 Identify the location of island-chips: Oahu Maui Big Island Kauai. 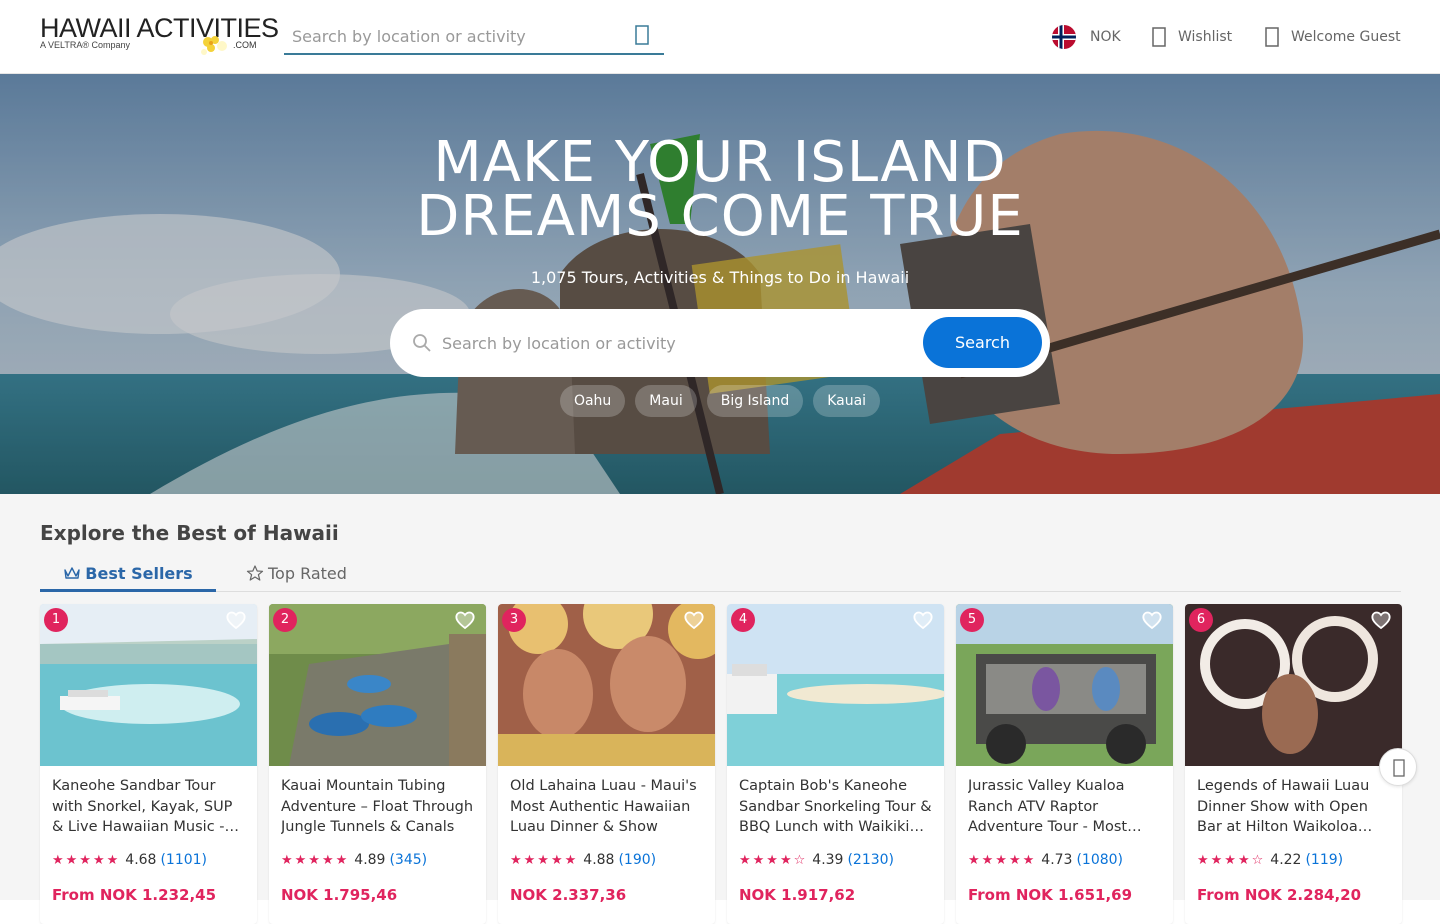
(720, 401).